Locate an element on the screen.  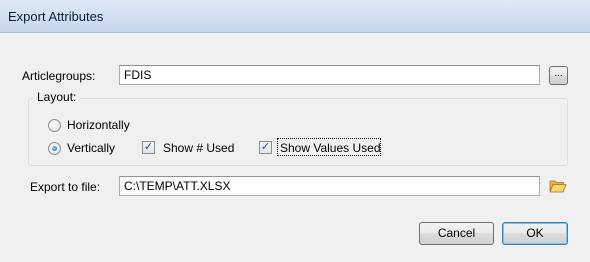
show-used-checkbox: ✓ is located at coordinates (148, 147).